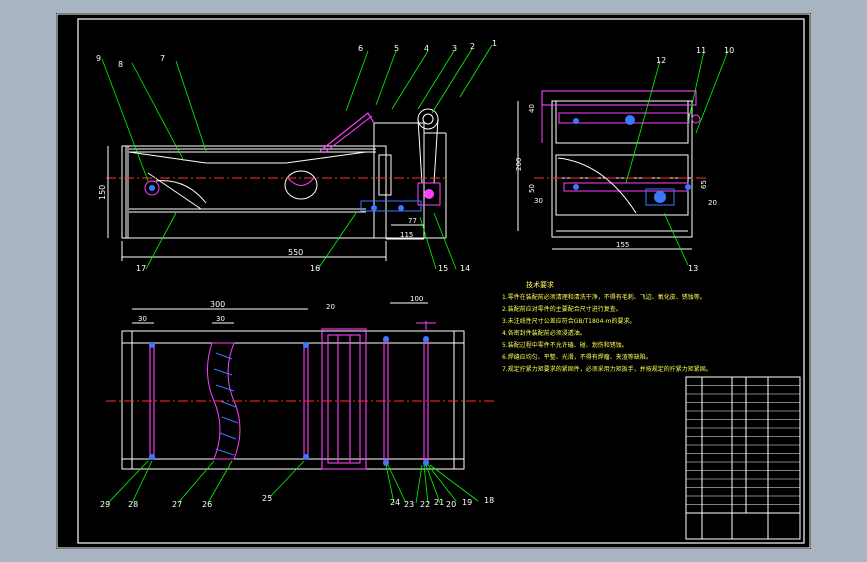 The height and width of the screenshot is (562, 867). Describe the element at coordinates (519, 164) in the screenshot. I see `dim-200: 200` at that location.